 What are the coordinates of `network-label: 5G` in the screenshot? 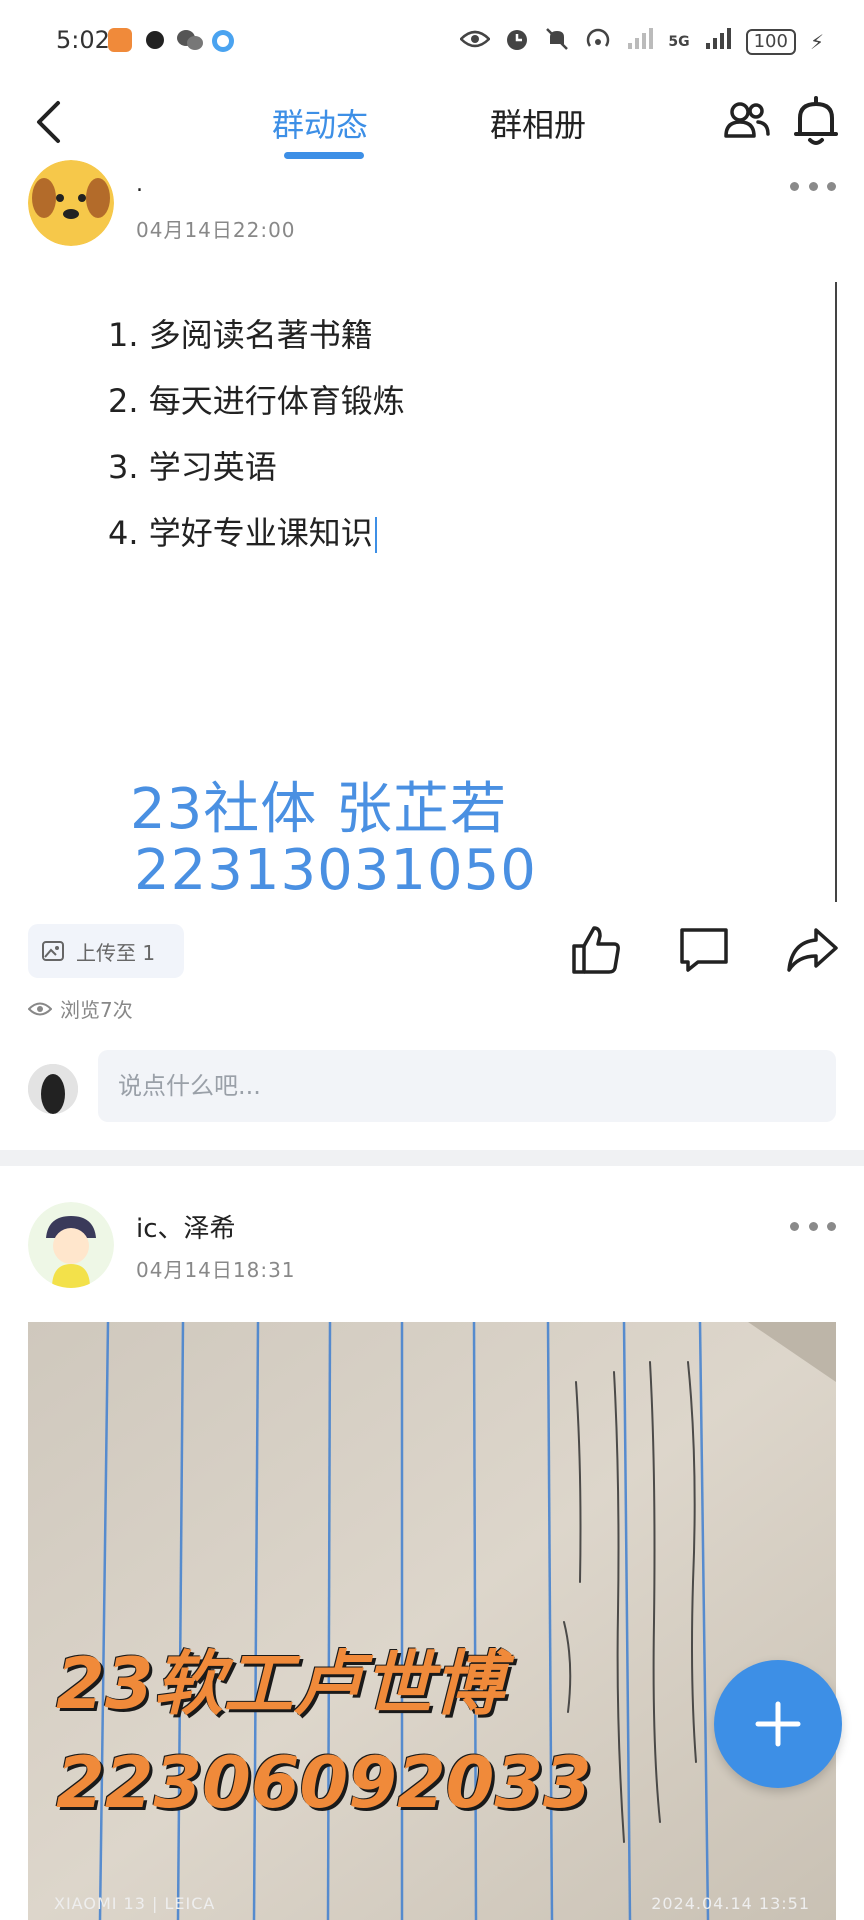 It's located at (679, 41).